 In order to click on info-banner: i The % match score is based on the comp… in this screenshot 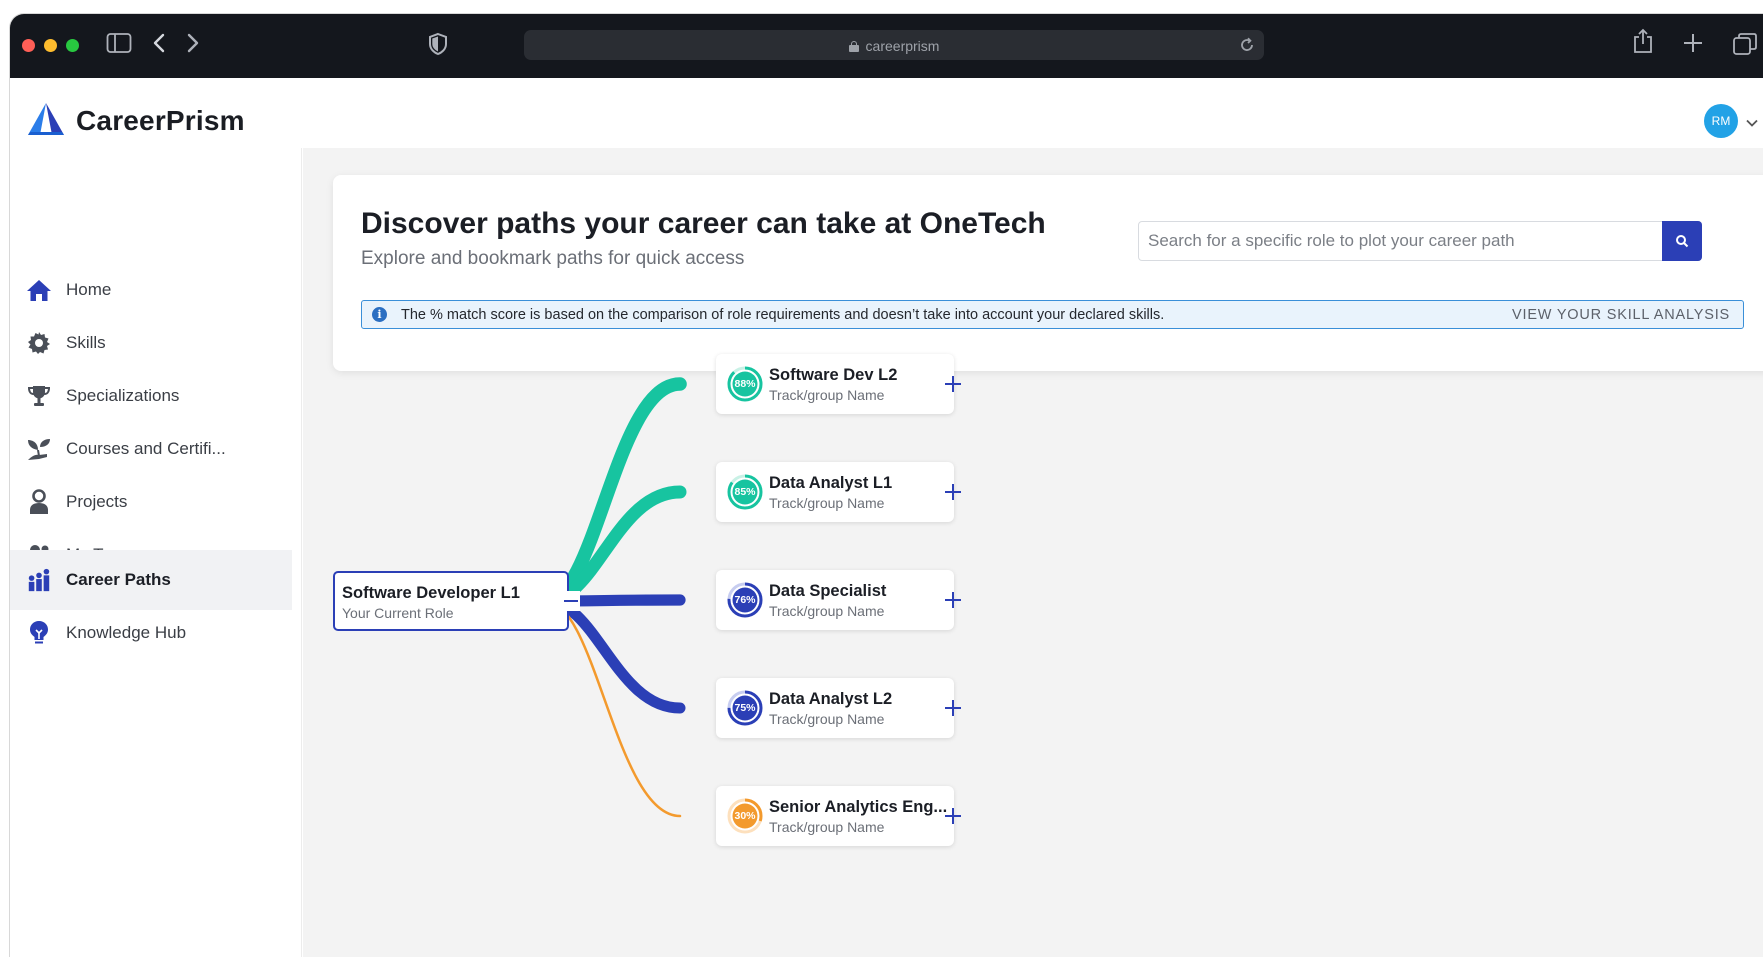, I will do `click(1052, 314)`.